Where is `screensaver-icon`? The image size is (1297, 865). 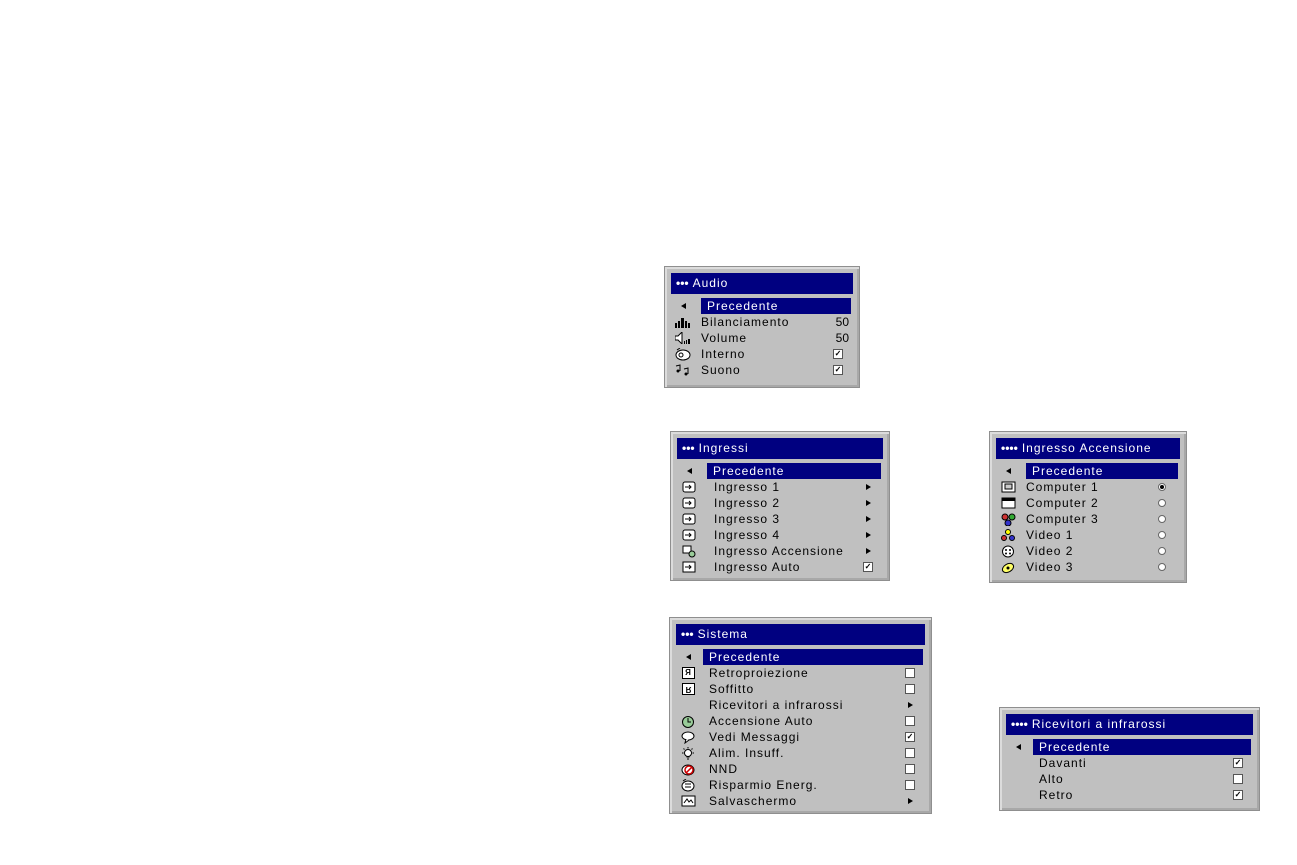
screensaver-icon is located at coordinates (688, 801).